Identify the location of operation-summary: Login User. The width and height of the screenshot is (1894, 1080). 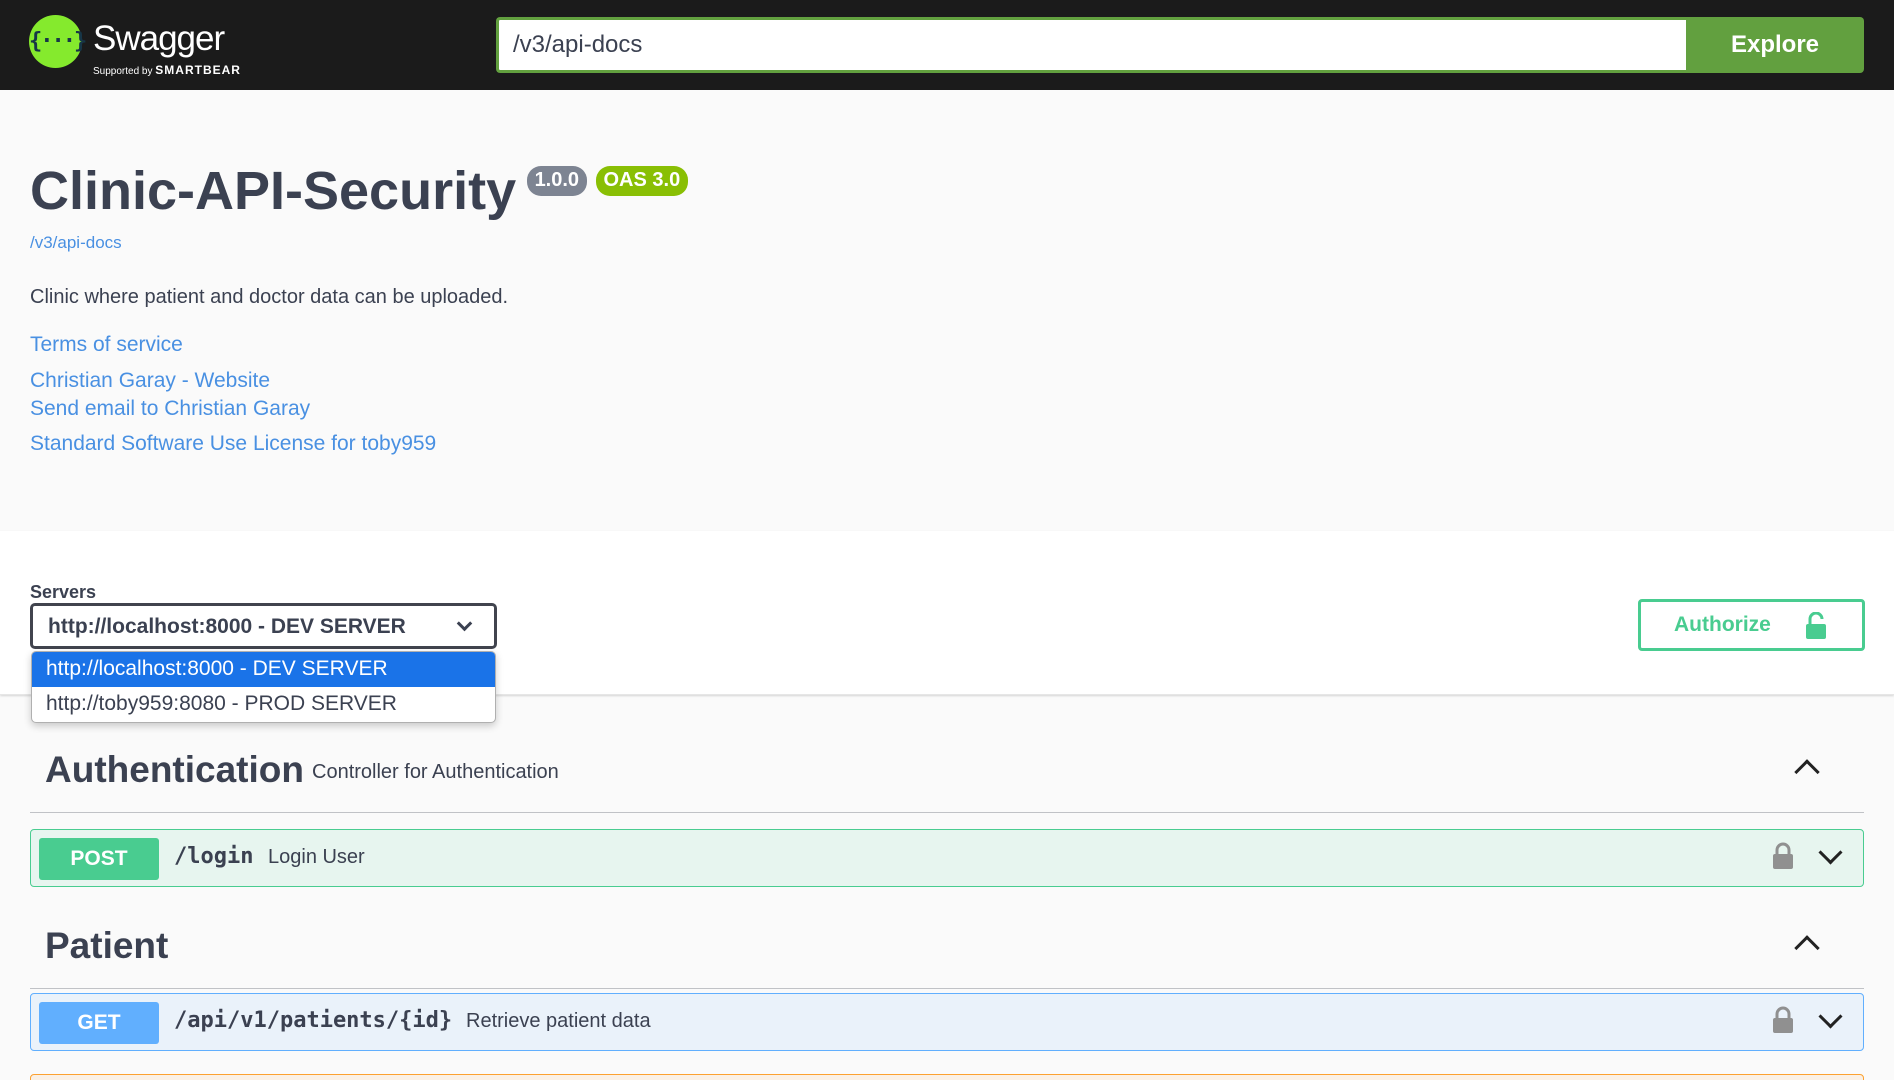
(316, 857).